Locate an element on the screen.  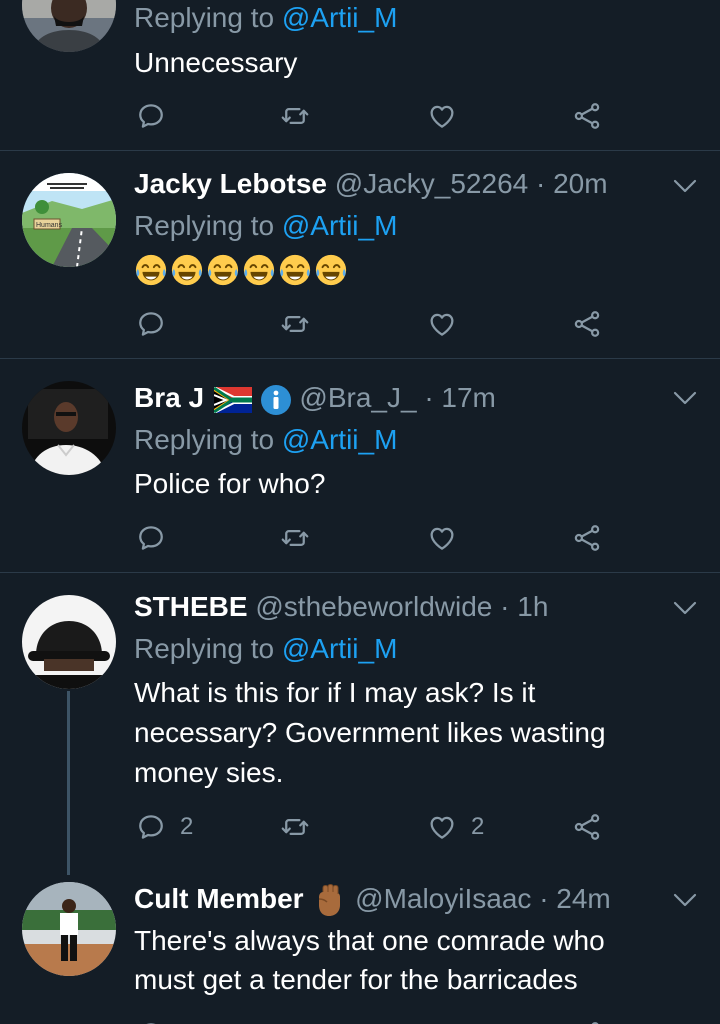
south-africa-flag-icon is located at coordinates (232, 399).